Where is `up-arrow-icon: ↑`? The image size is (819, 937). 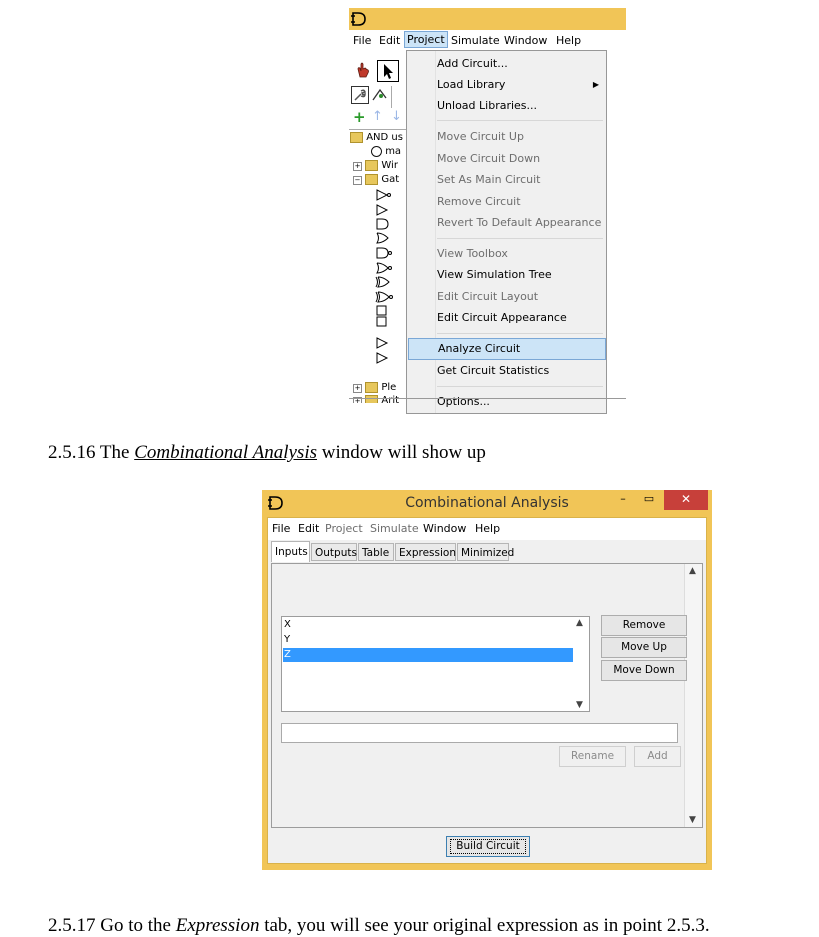
up-arrow-icon: ↑ is located at coordinates (377, 116).